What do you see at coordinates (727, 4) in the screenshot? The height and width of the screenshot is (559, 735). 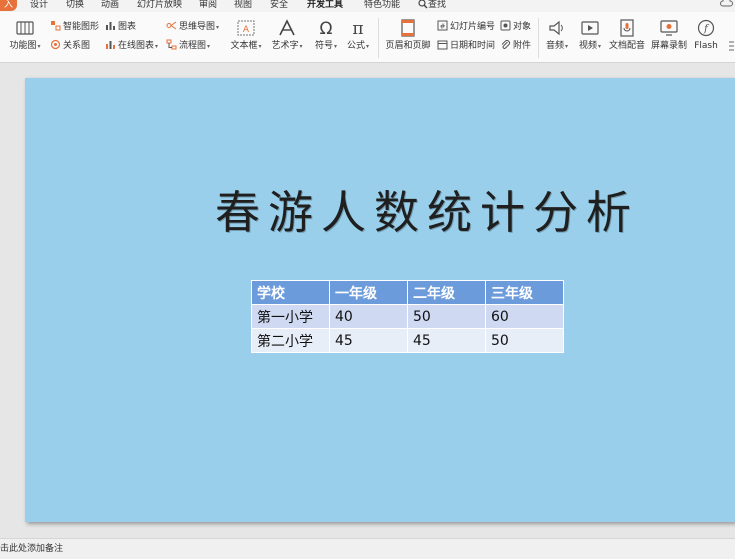 I see `cloud-icon` at bounding box center [727, 4].